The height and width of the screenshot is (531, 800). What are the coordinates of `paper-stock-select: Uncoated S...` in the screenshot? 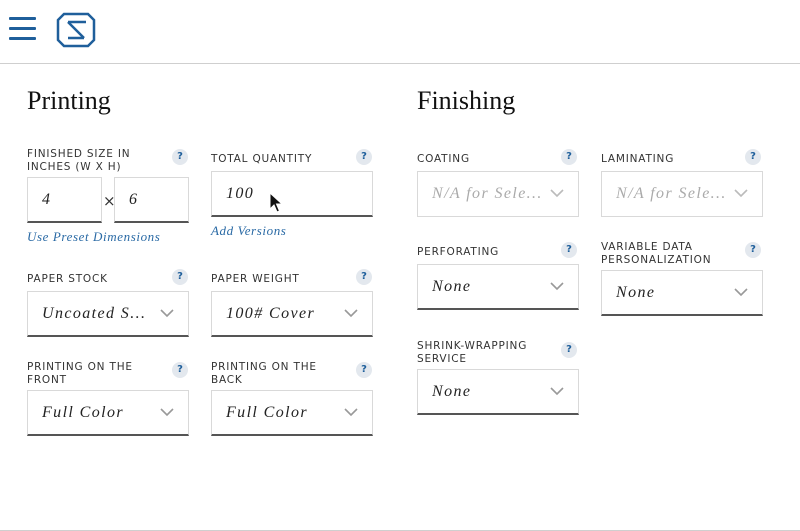 It's located at (108, 314).